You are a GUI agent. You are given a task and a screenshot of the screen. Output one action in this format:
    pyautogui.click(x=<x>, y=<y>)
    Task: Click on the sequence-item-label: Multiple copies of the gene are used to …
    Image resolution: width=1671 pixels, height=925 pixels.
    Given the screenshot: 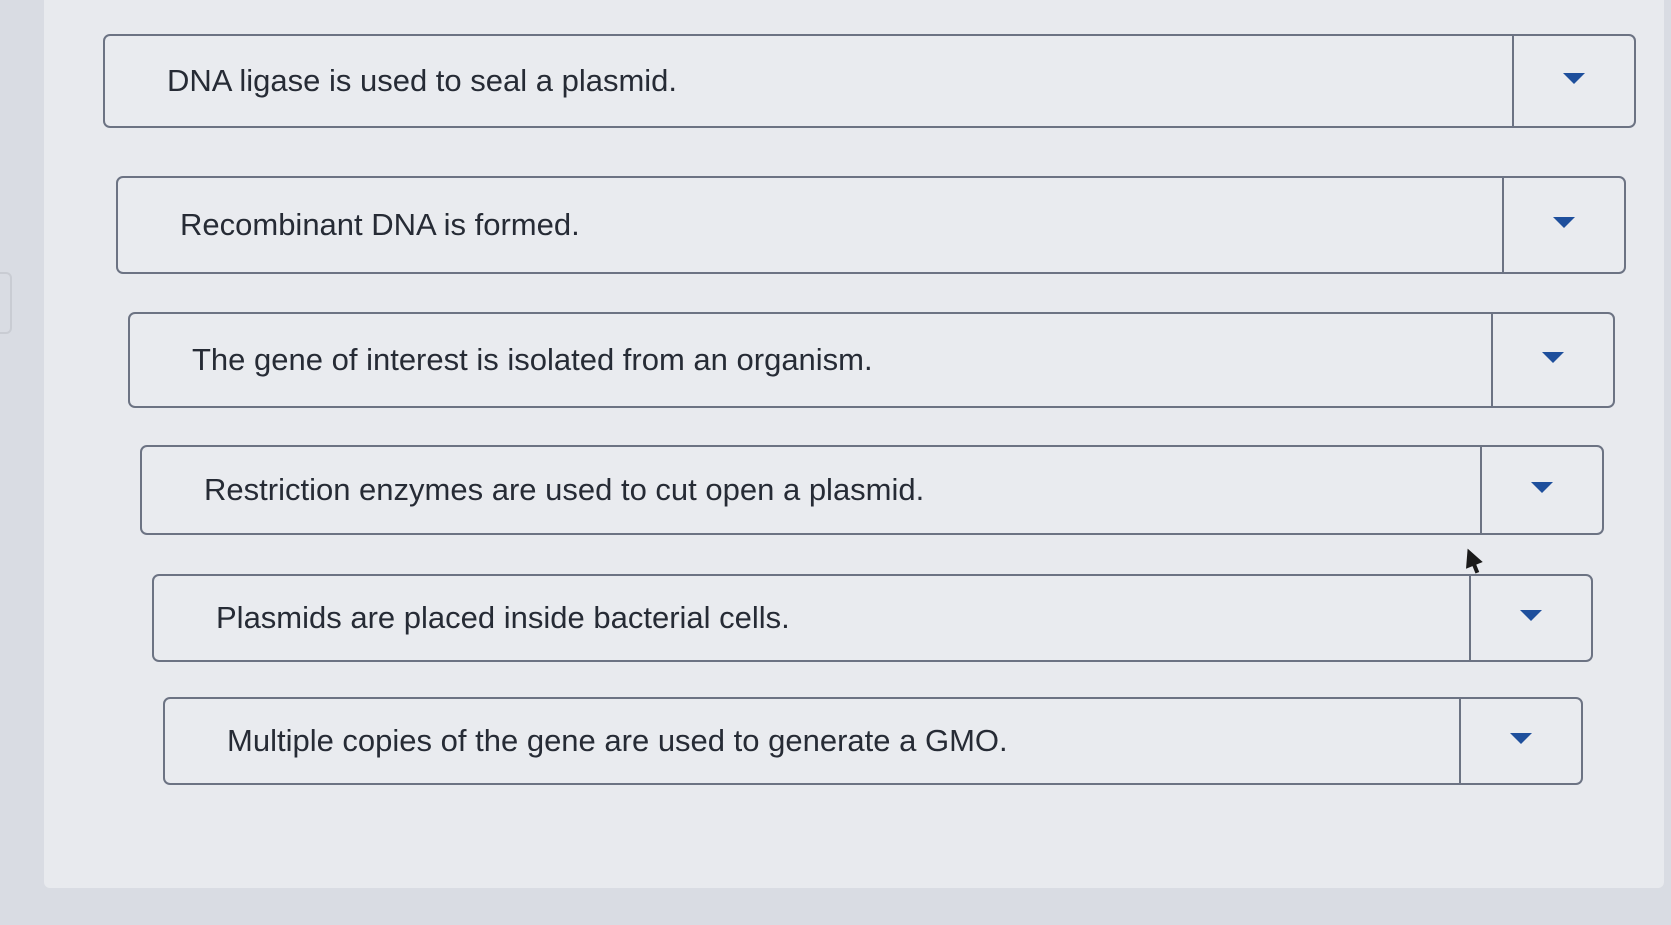 What is the action you would take?
    pyautogui.click(x=617, y=740)
    